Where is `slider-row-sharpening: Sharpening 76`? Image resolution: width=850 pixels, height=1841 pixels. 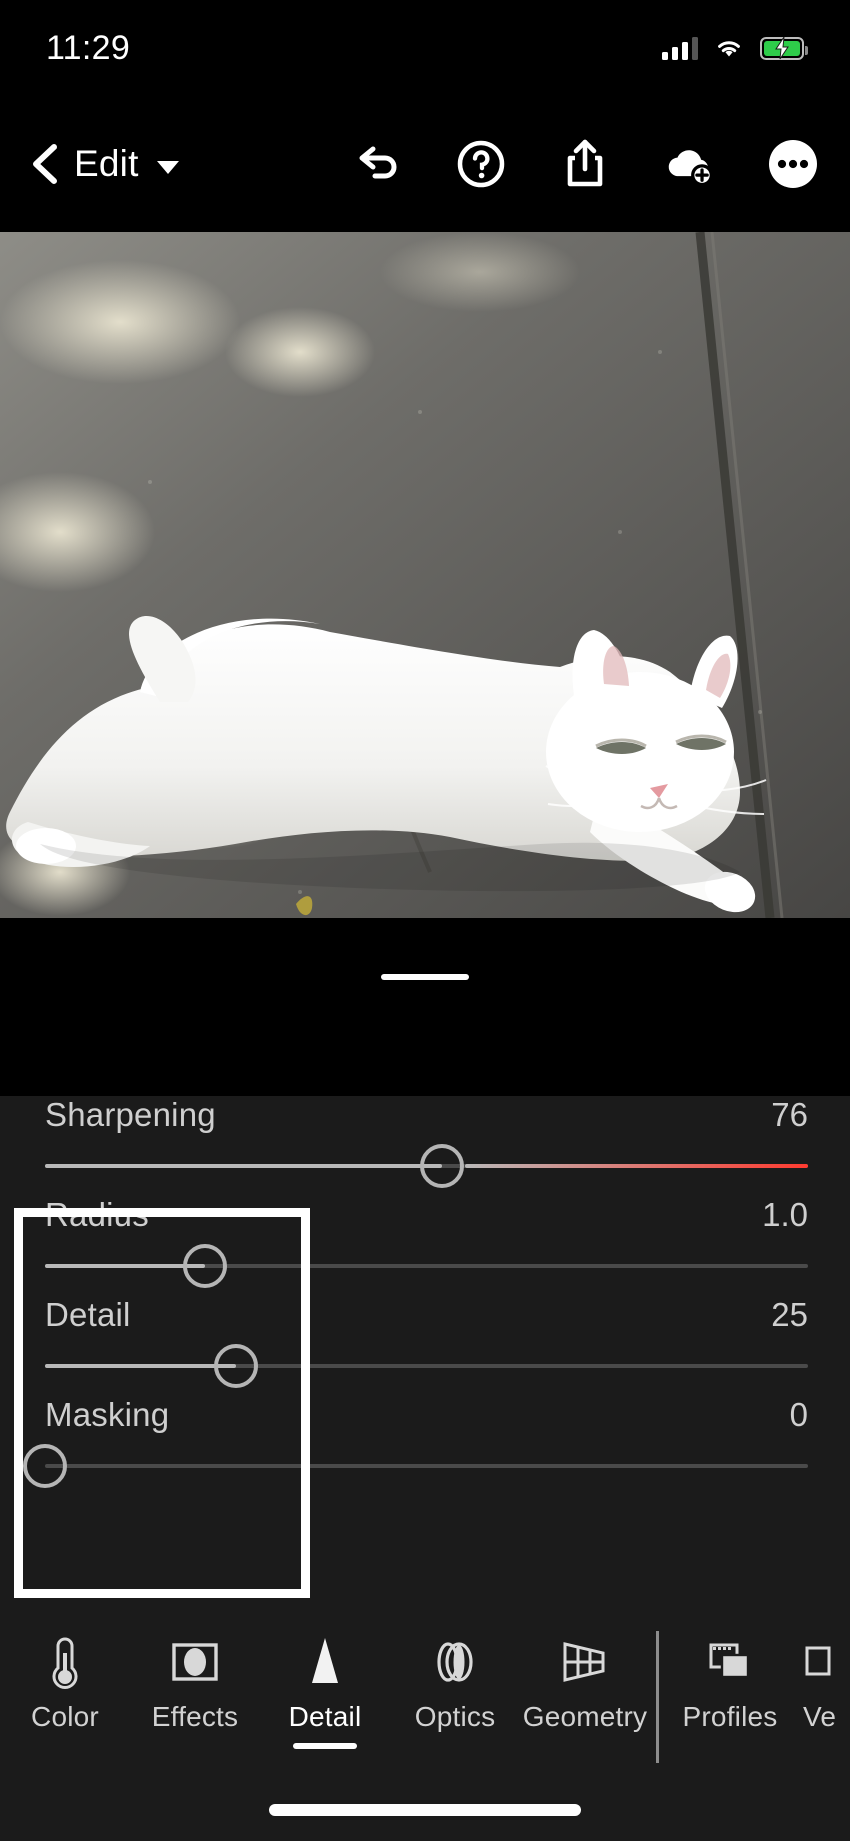 slider-row-sharpening: Sharpening 76 is located at coordinates (425, 1146).